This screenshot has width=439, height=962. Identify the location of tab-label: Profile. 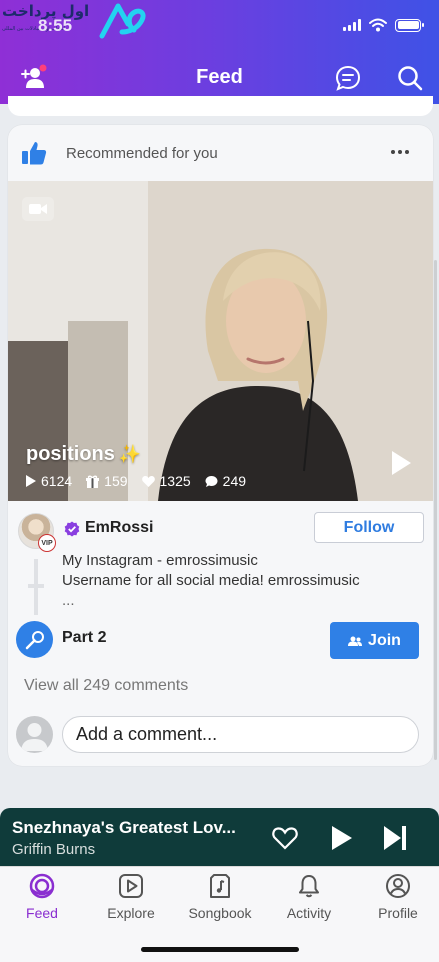
(398, 913).